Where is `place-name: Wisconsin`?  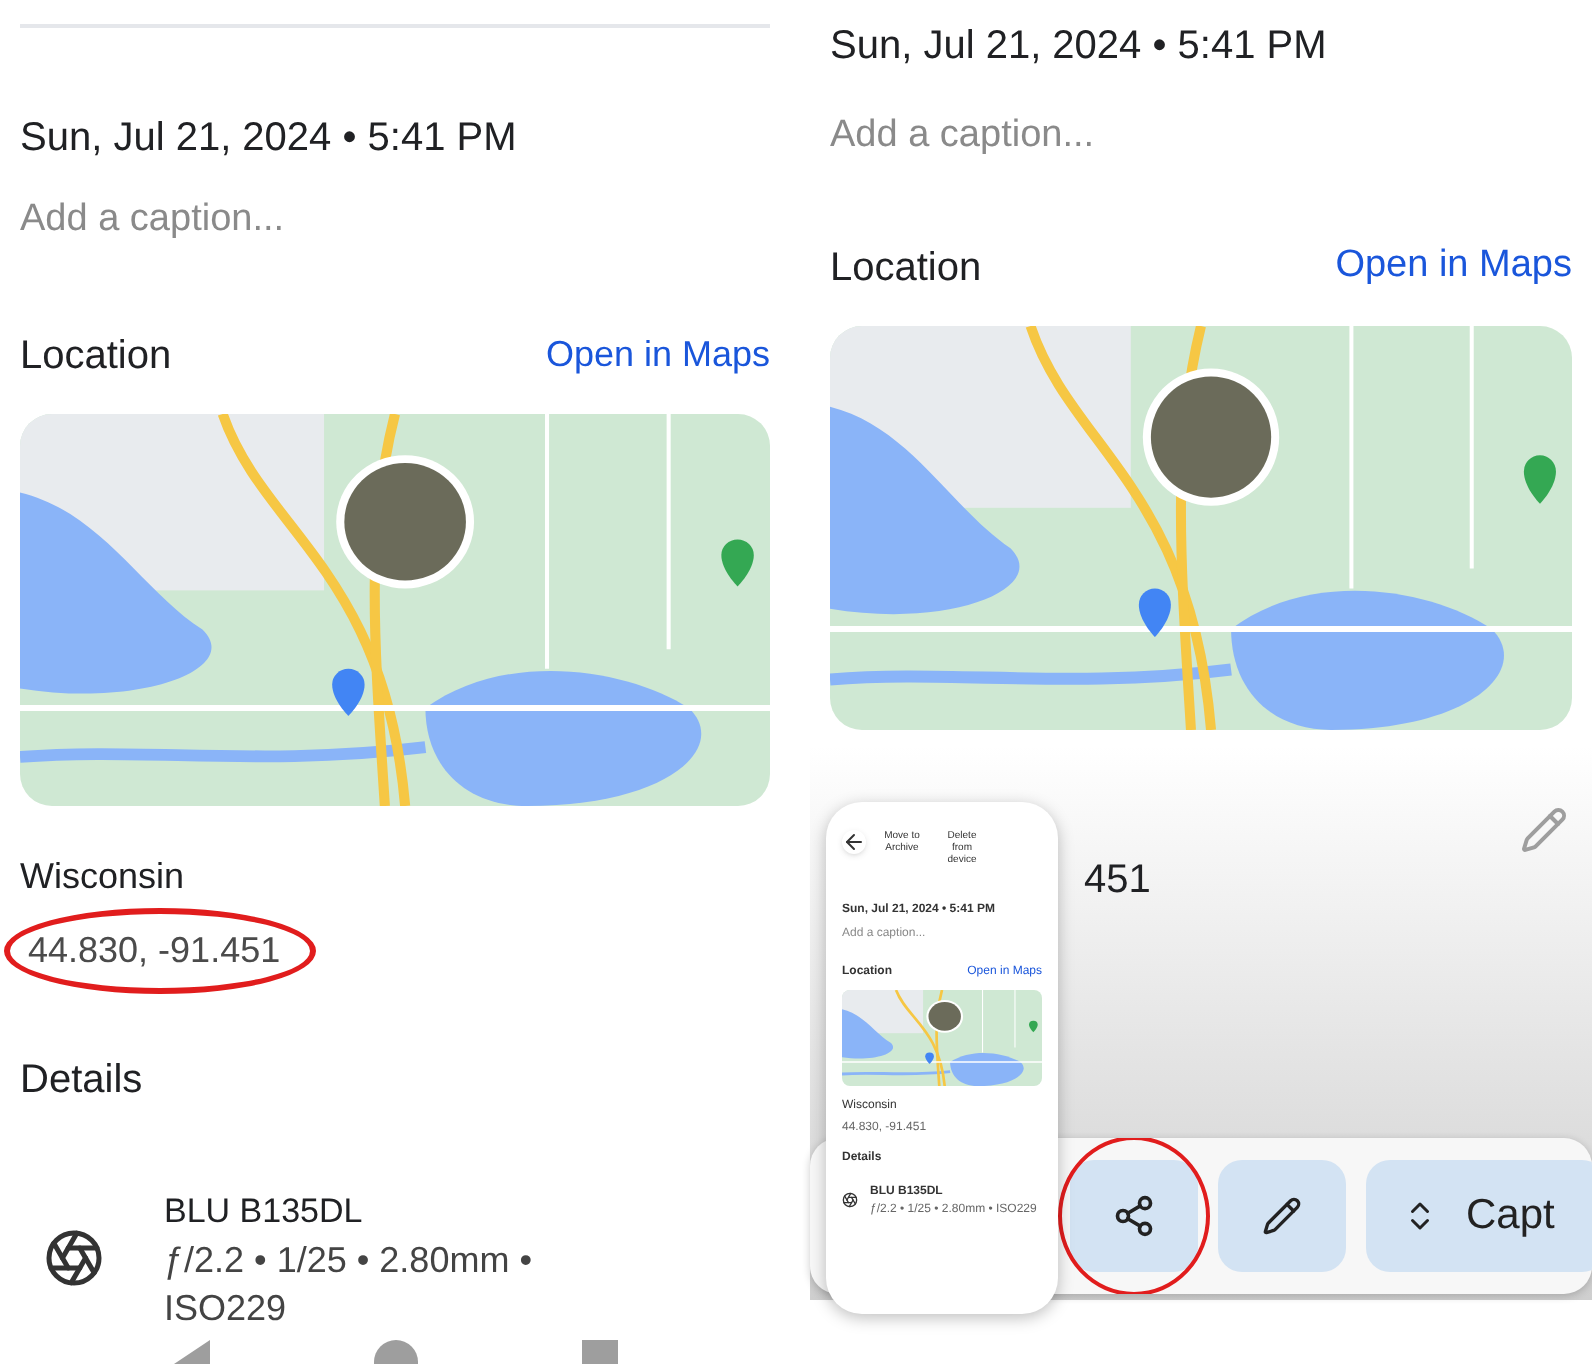 place-name: Wisconsin is located at coordinates (103, 876).